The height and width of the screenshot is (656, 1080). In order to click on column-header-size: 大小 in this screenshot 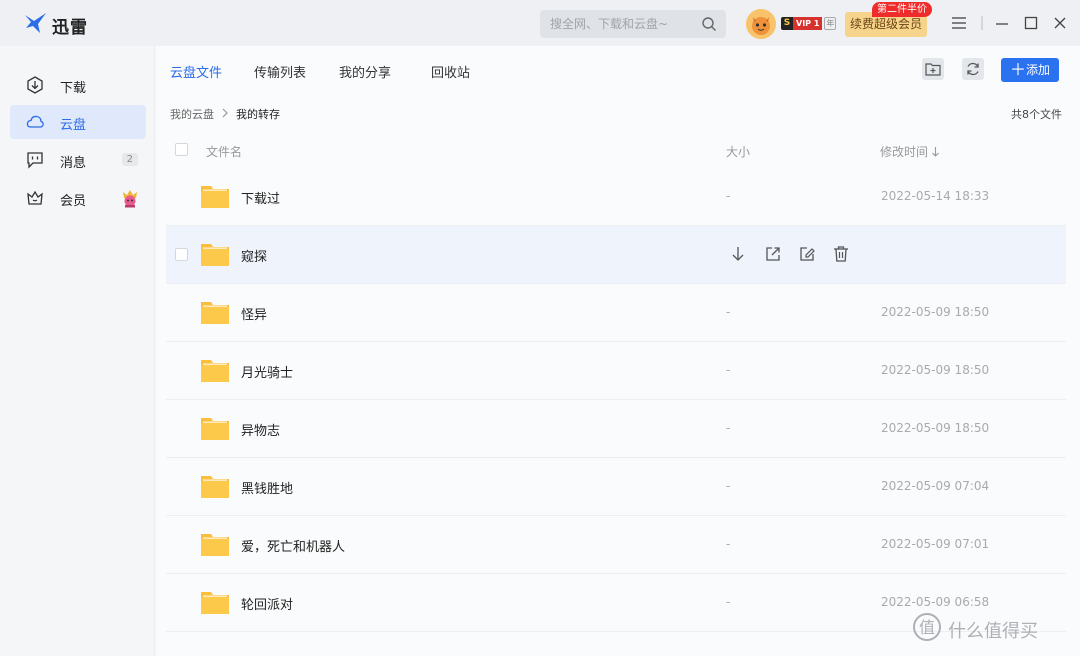, I will do `click(738, 151)`.